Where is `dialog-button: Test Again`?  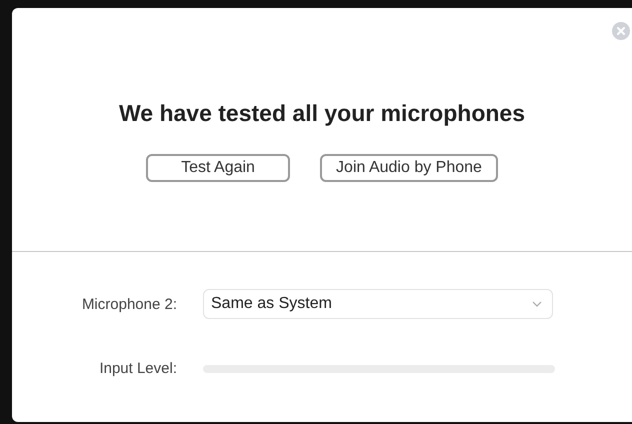
dialog-button: Test Again is located at coordinates (218, 168).